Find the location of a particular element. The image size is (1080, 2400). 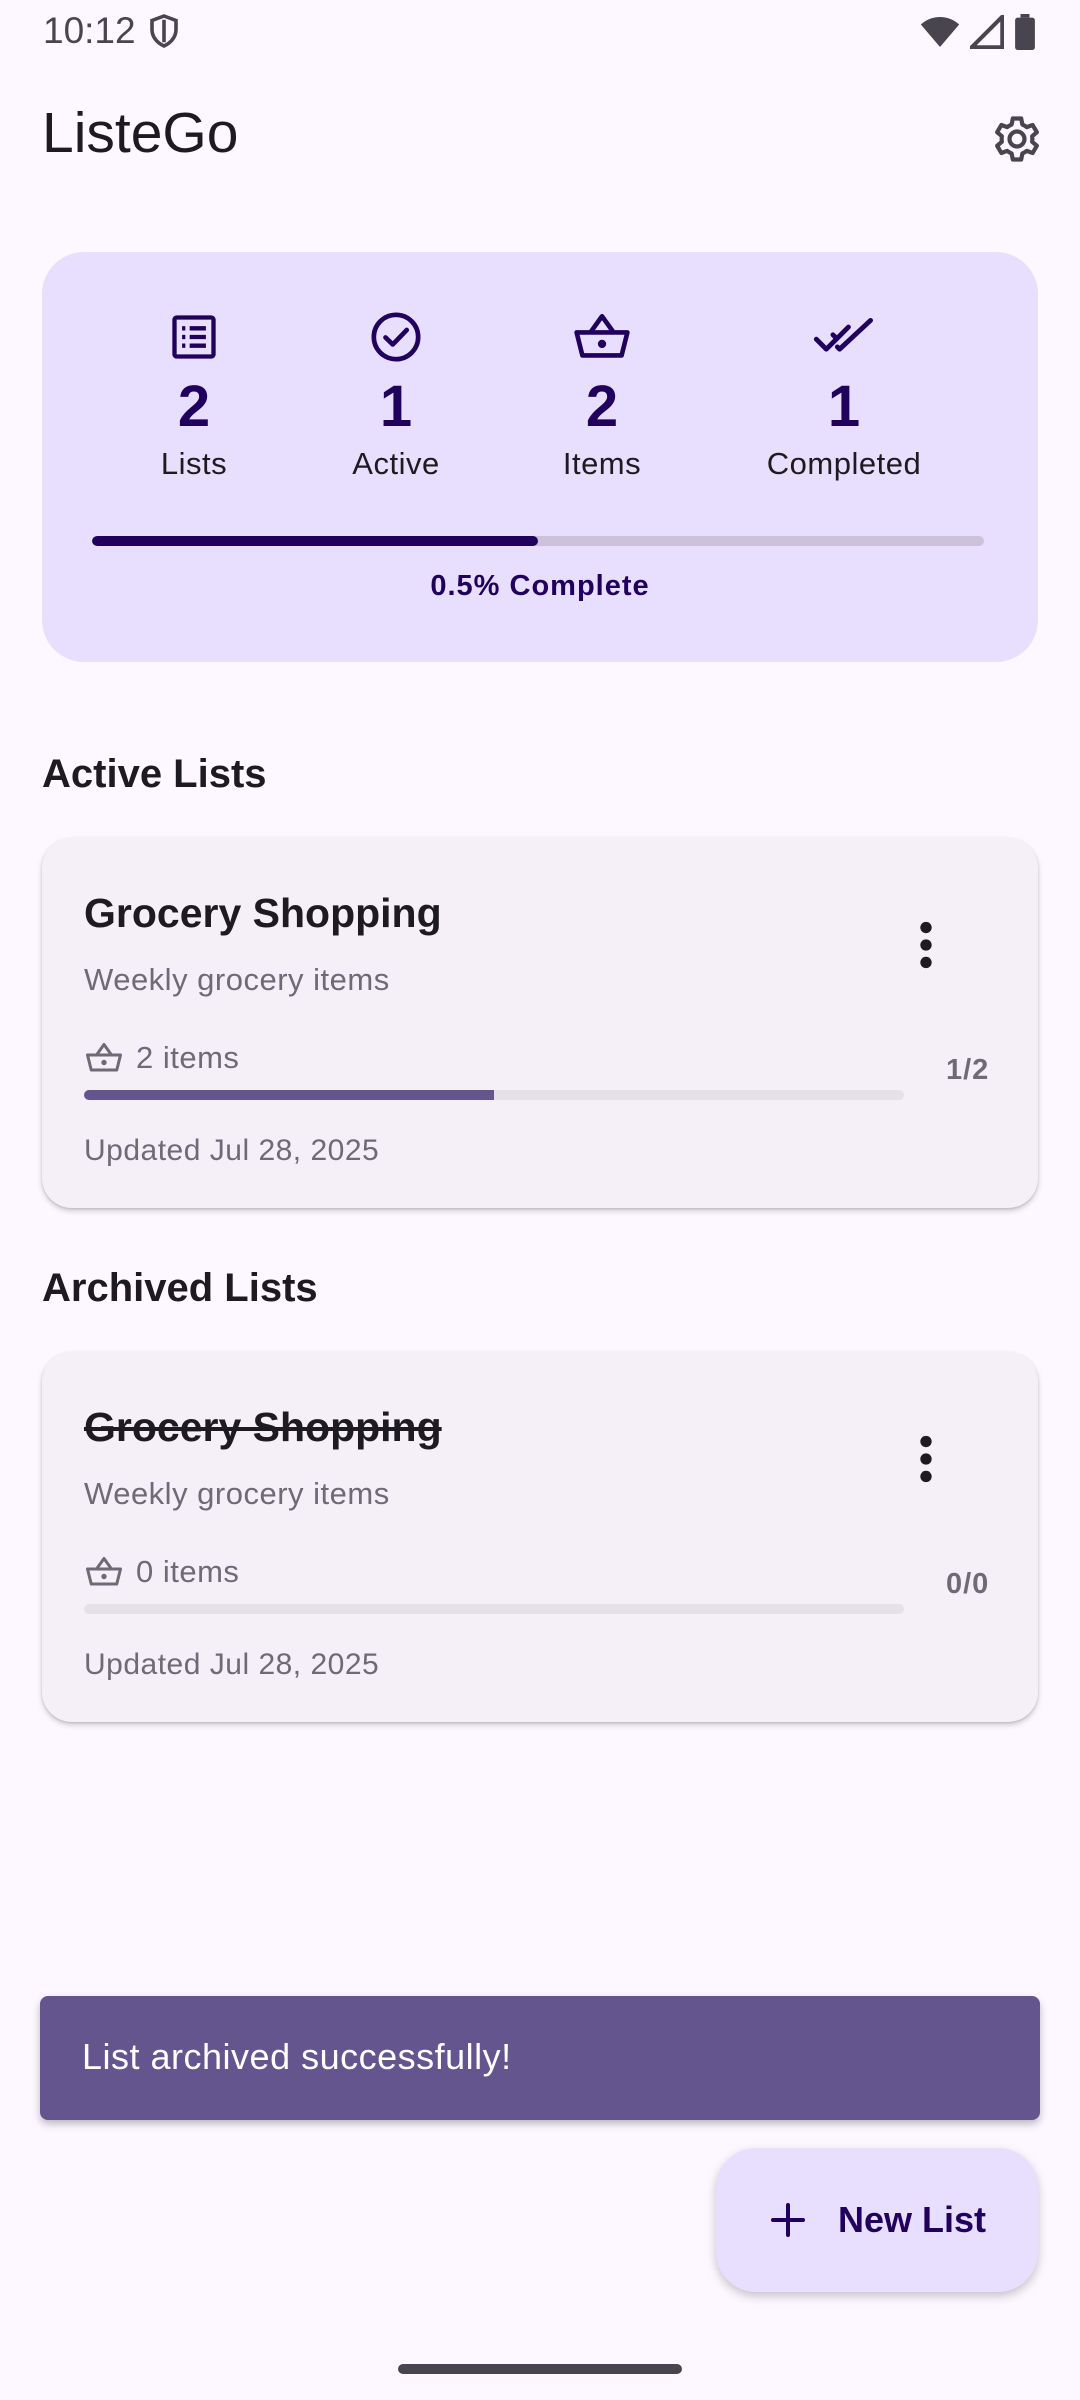

plus-icon is located at coordinates (787, 2220).